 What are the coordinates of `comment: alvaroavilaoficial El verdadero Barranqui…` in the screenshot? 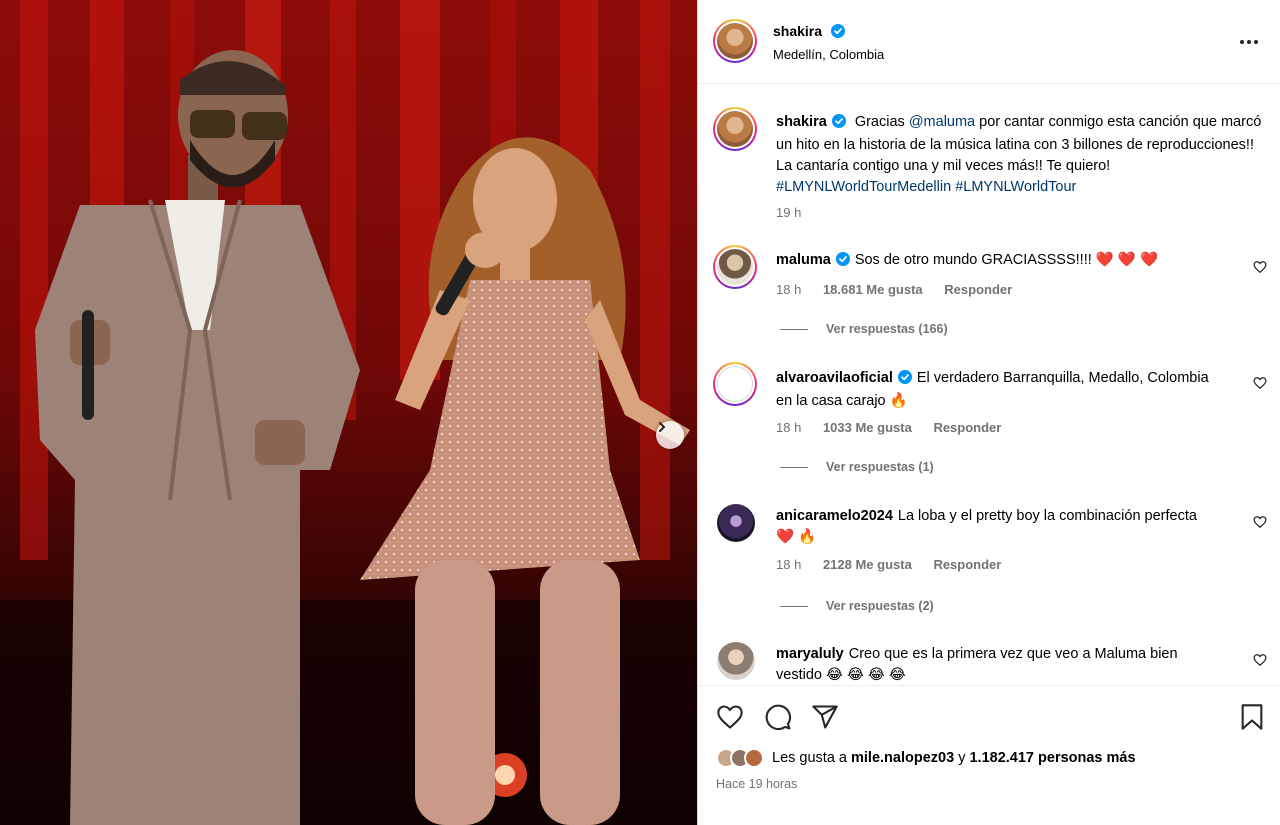 It's located at (996, 390).